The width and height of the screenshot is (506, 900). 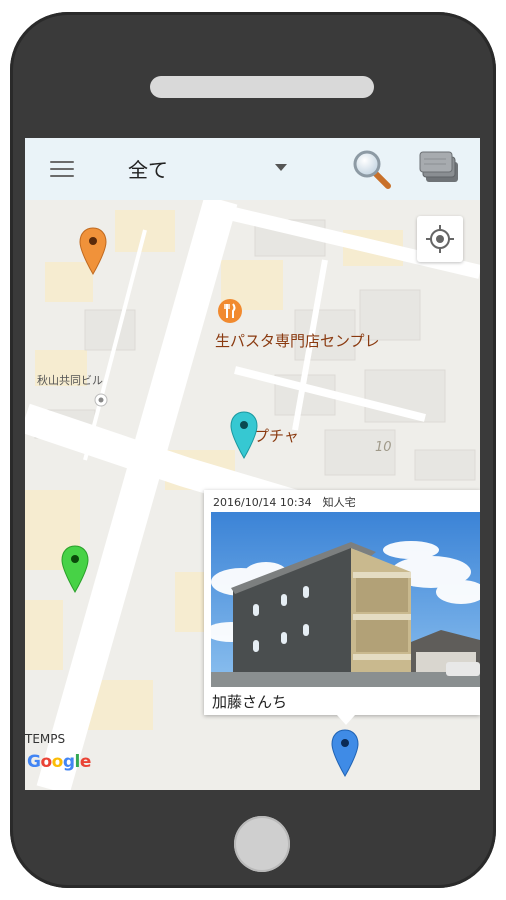 I want to click on map-marker-green, so click(x=75, y=569).